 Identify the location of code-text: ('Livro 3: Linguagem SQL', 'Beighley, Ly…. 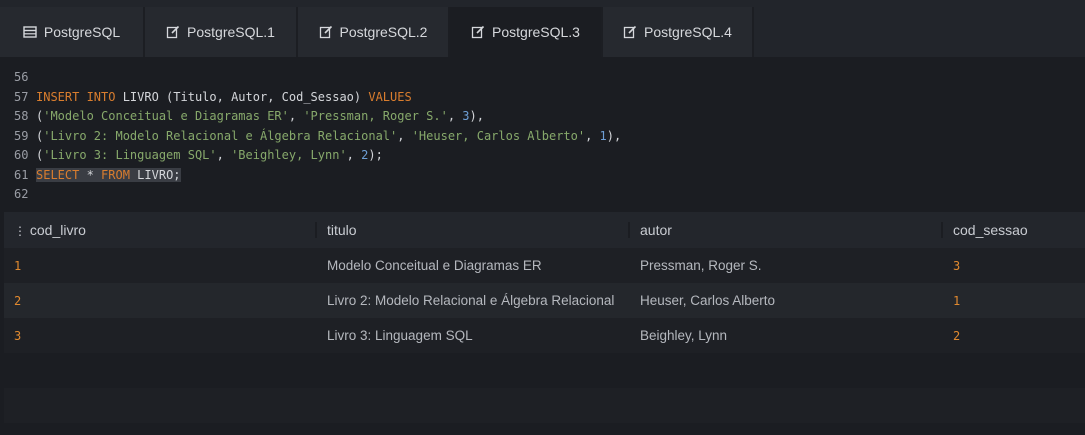
(209, 155).